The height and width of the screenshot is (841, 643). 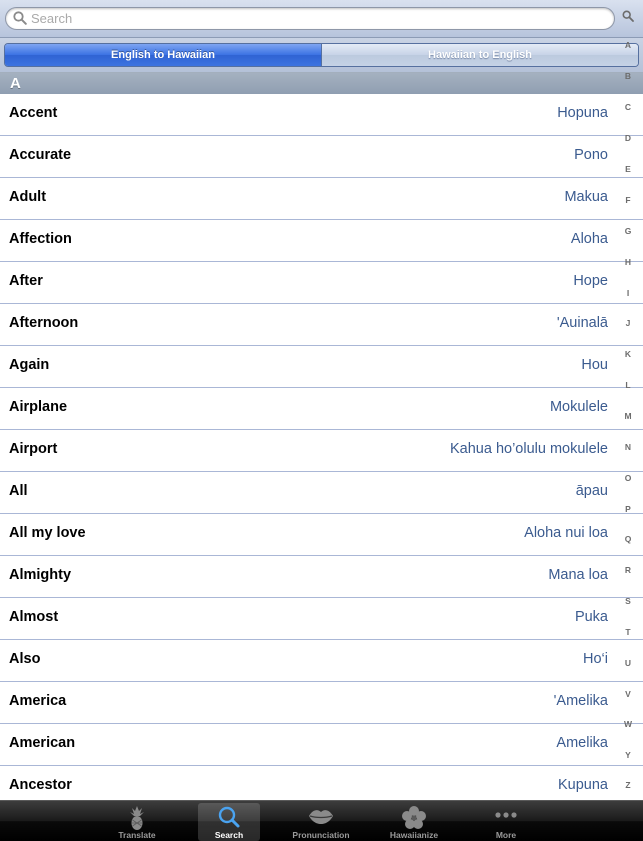 What do you see at coordinates (321, 367) in the screenshot?
I see `table-row: Again Hou` at bounding box center [321, 367].